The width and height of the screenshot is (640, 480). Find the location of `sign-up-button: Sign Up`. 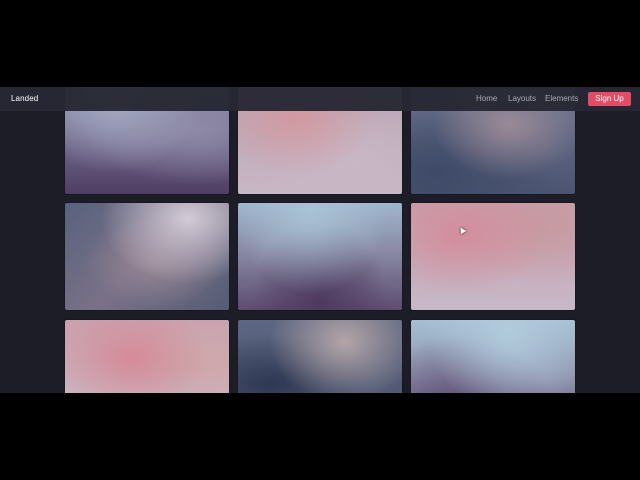

sign-up-button: Sign Up is located at coordinates (609, 99).